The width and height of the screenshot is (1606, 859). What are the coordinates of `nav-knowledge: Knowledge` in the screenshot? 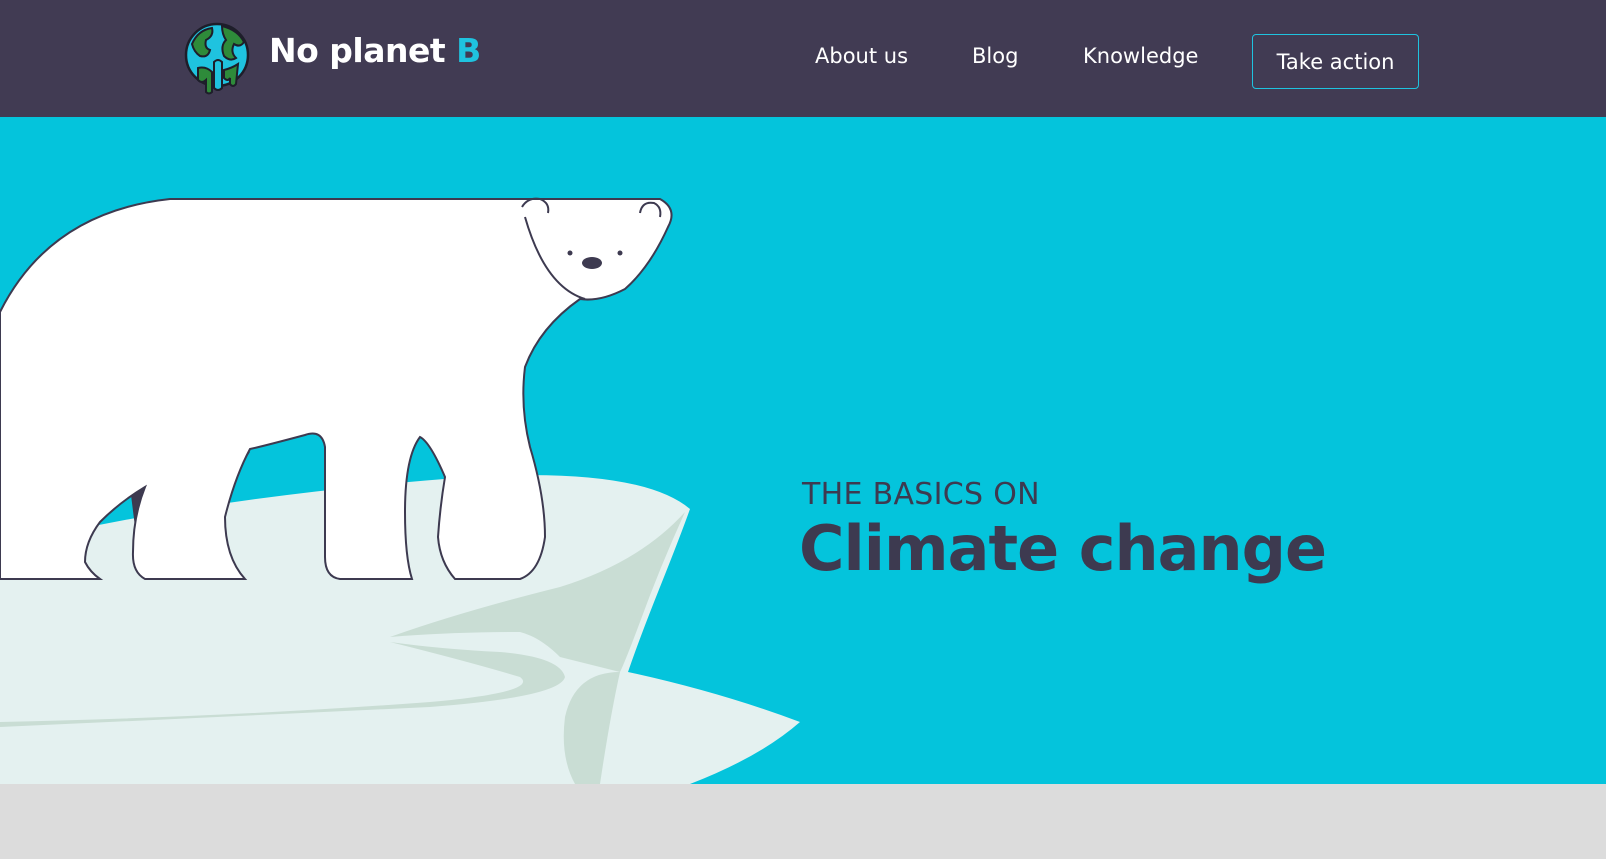 It's located at (1140, 56).